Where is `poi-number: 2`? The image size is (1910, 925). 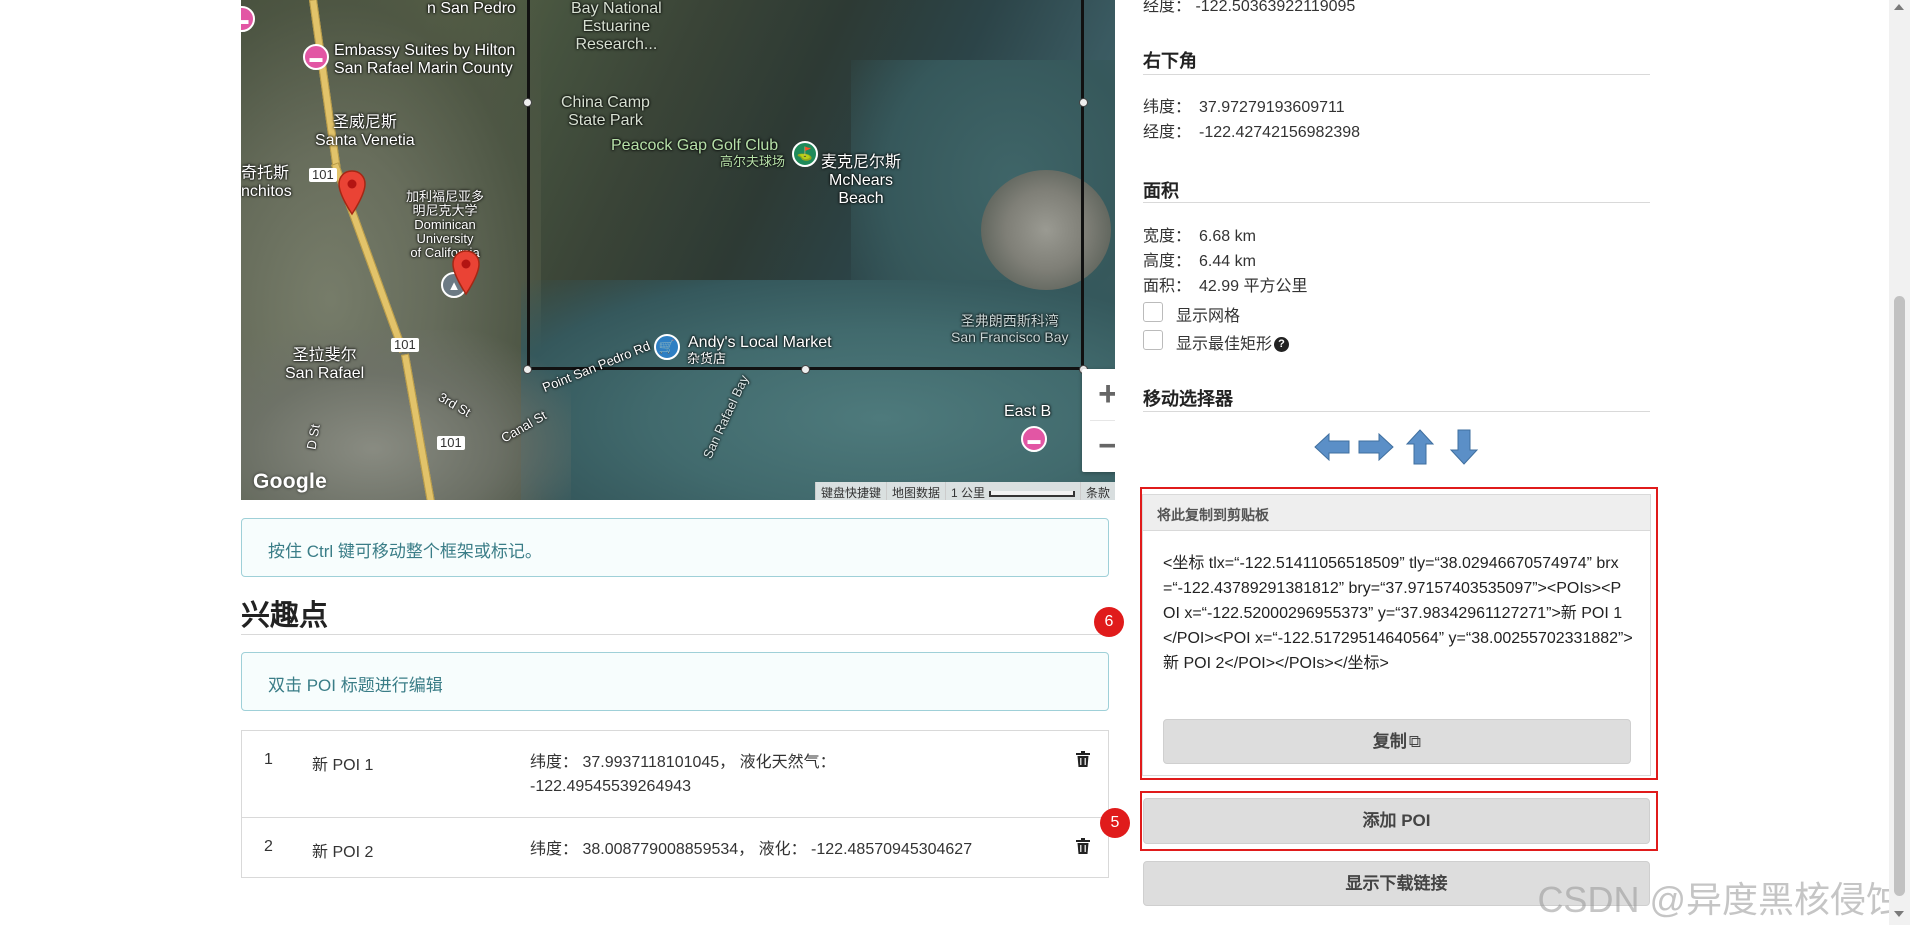
poi-number: 2 is located at coordinates (268, 846).